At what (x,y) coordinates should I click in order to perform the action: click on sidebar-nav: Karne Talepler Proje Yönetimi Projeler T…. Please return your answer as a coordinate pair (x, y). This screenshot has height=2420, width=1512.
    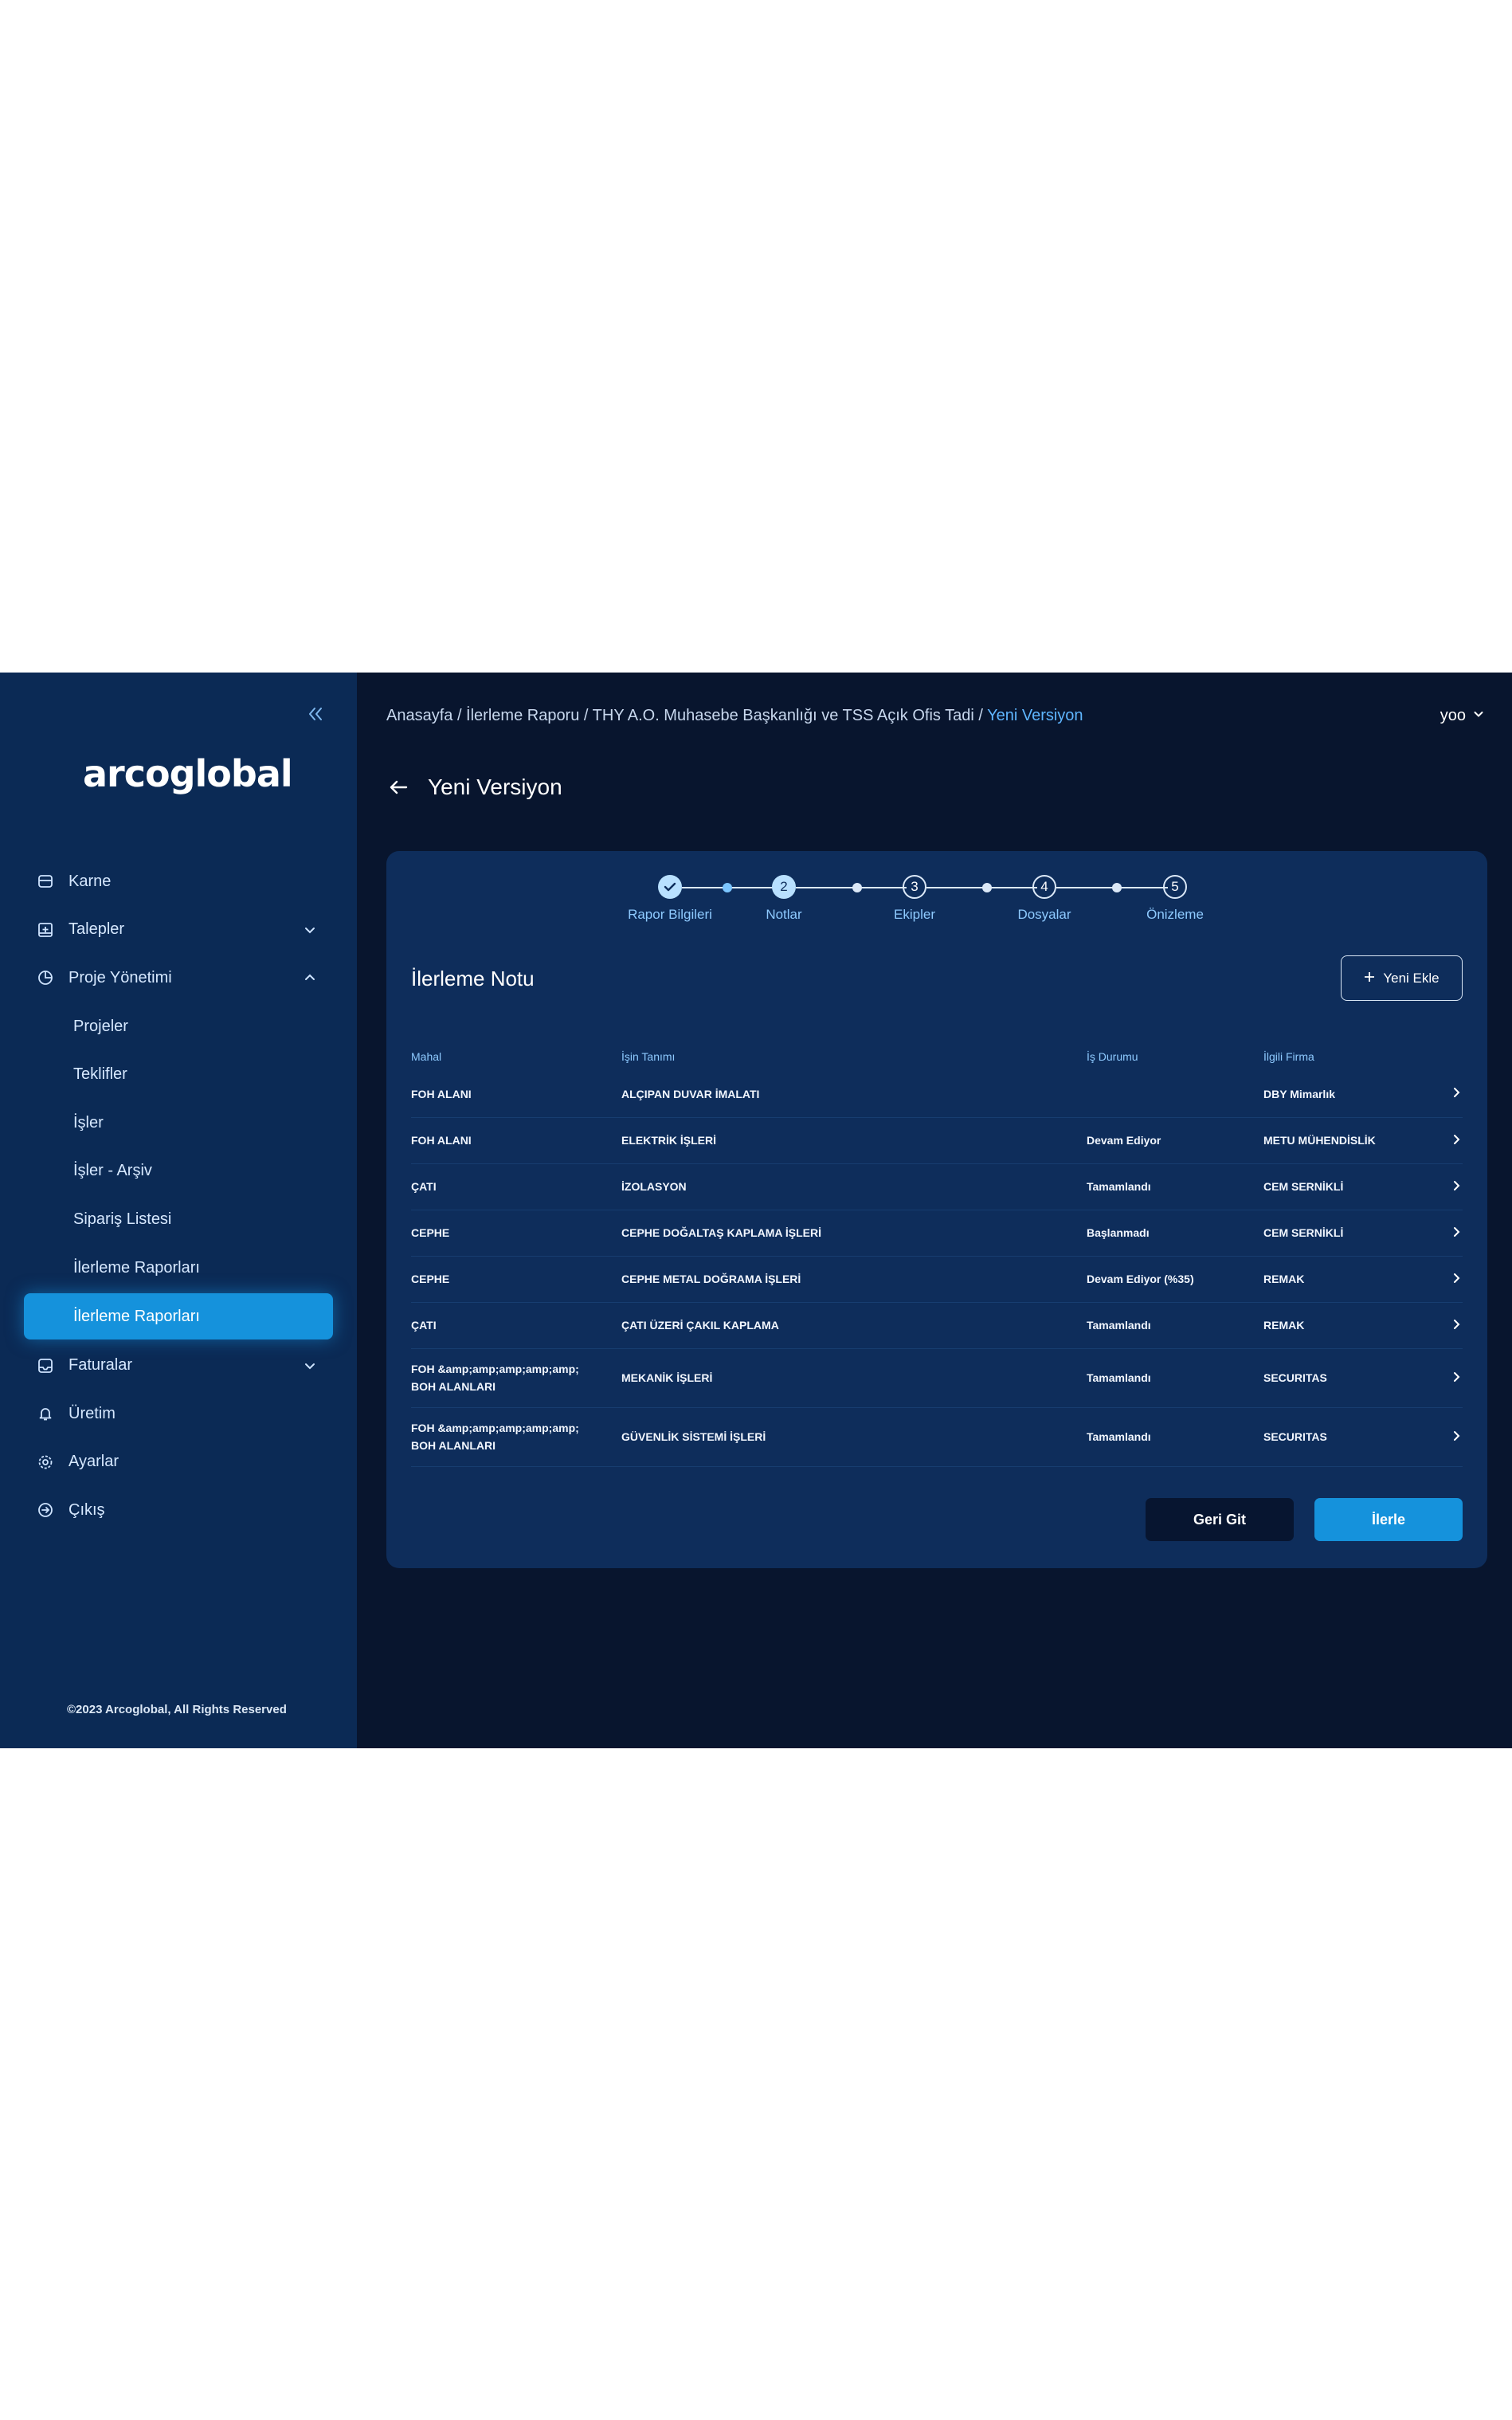
    Looking at the image, I should click on (179, 1196).